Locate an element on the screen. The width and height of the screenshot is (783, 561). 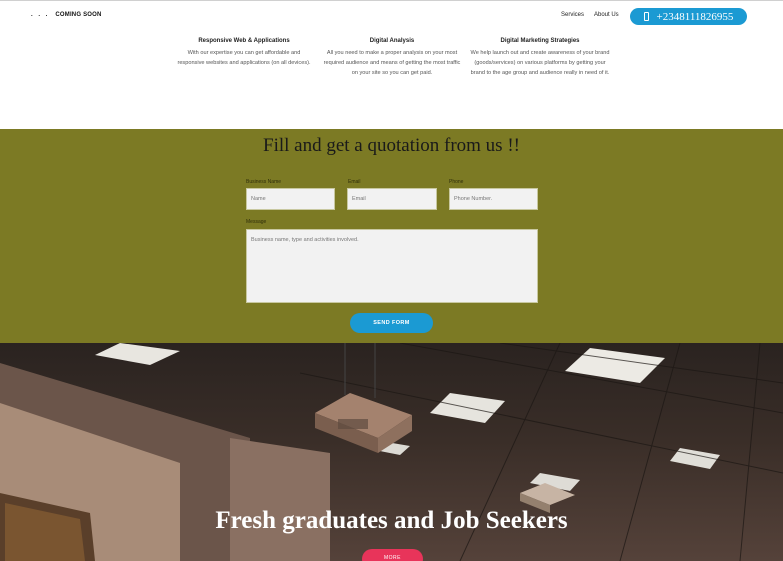
nav-link-services: Services is located at coordinates (572, 15).